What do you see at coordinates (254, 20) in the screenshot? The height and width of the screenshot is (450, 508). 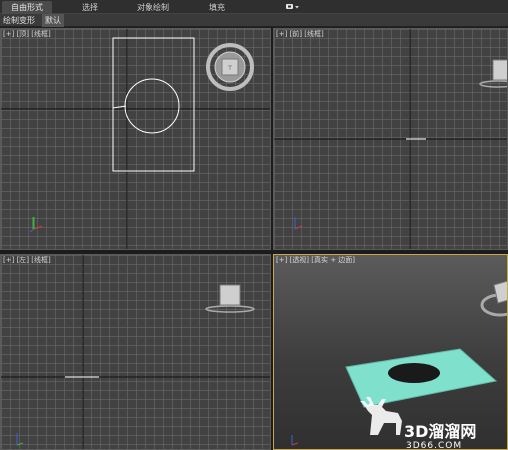 I see `ribbon-panel-bar: 绘制变形 默认` at bounding box center [254, 20].